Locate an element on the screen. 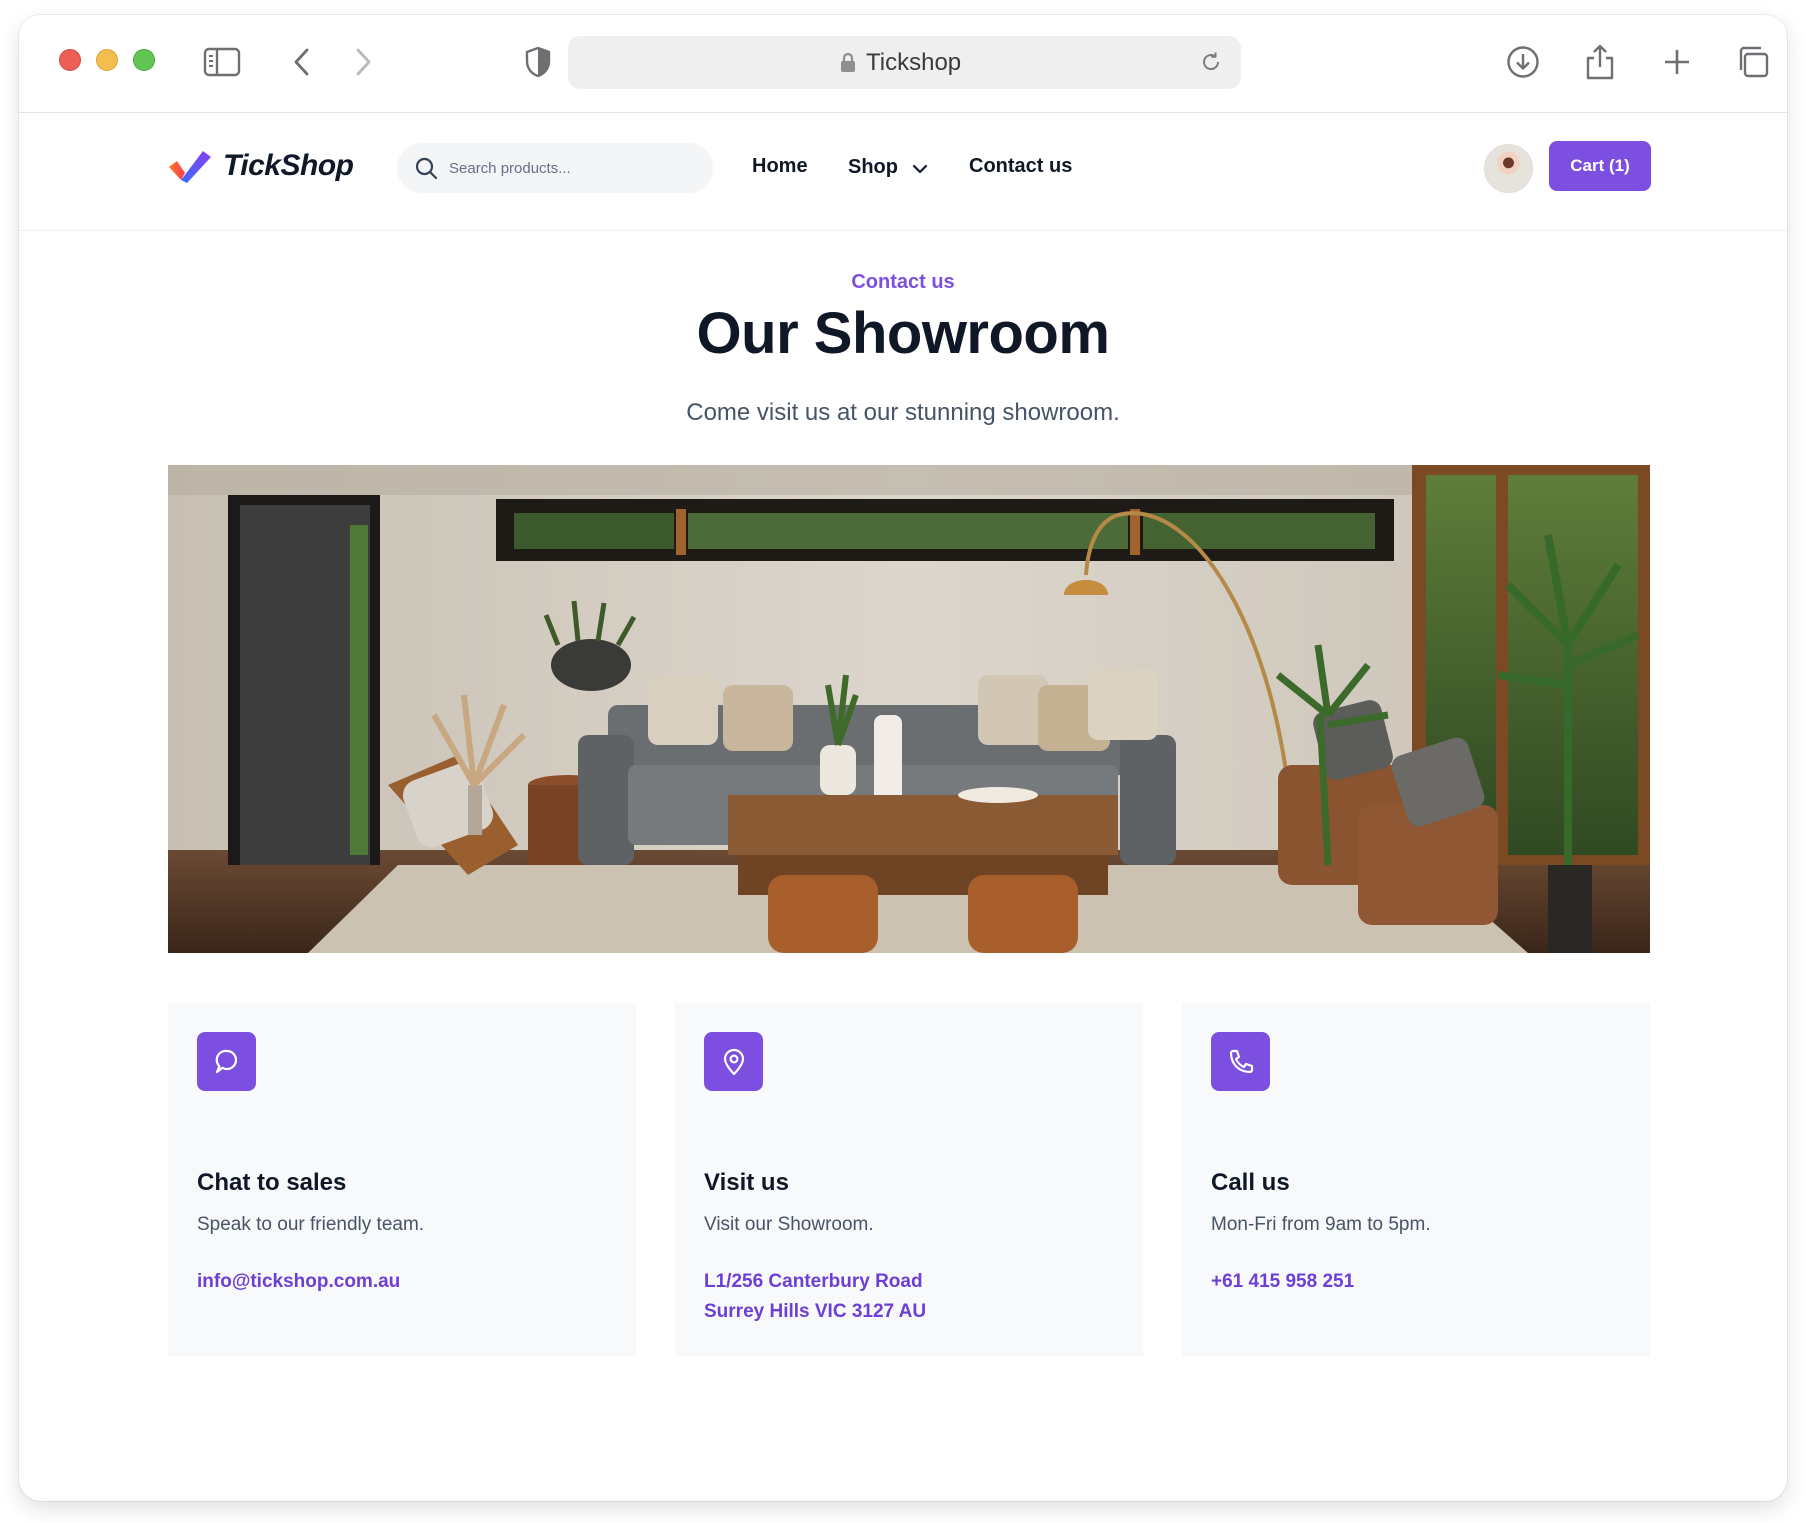 Image resolution: width=1805 pixels, height=1523 pixels. tickshop-logo: TickShop is located at coordinates (260, 166).